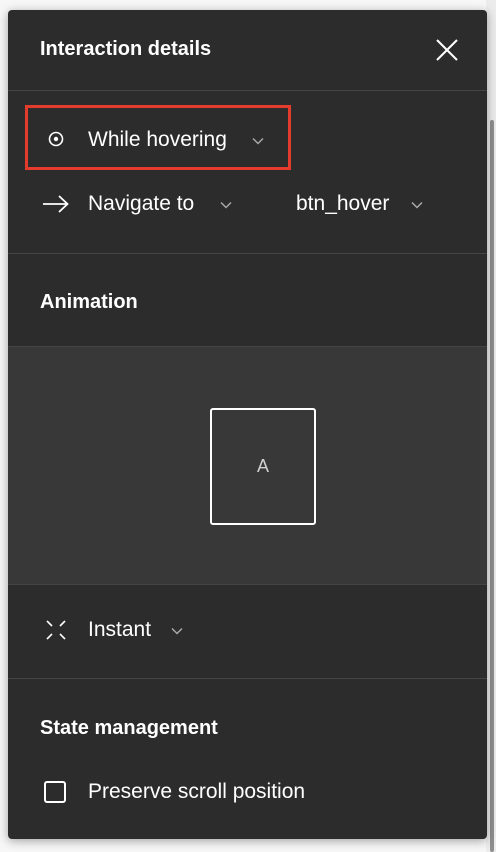  Describe the element at coordinates (120, 629) in the screenshot. I see `transition-label: Instant` at that location.